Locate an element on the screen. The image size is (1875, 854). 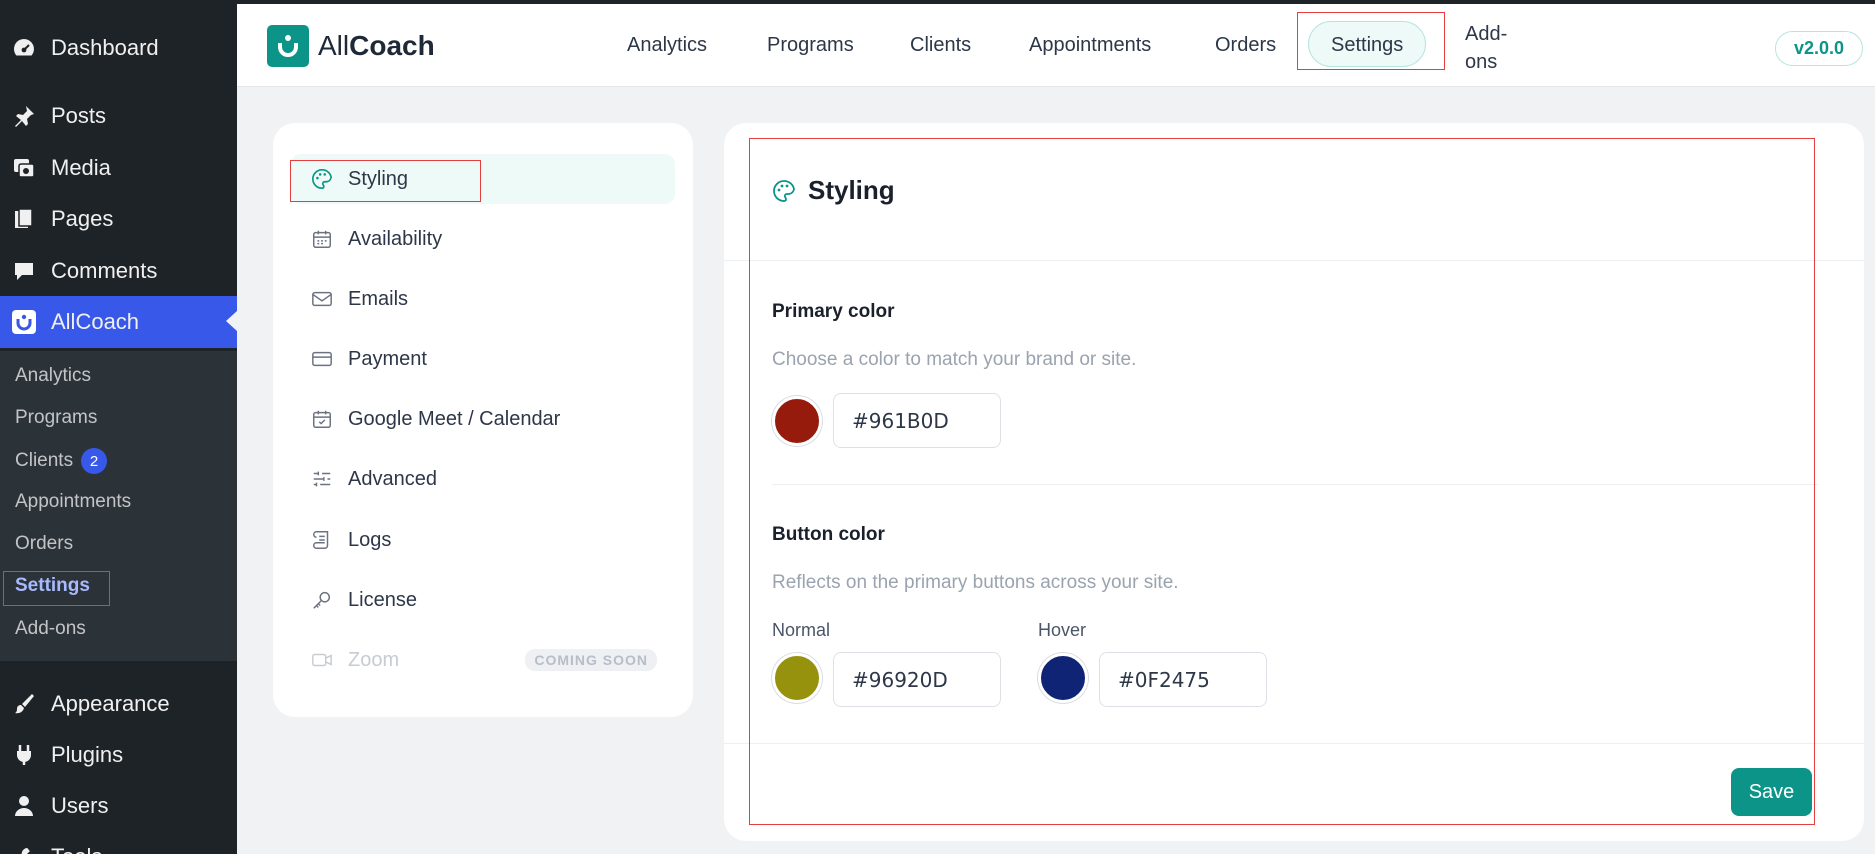
wp-submenu-clients: Clients 2 is located at coordinates (61, 461).